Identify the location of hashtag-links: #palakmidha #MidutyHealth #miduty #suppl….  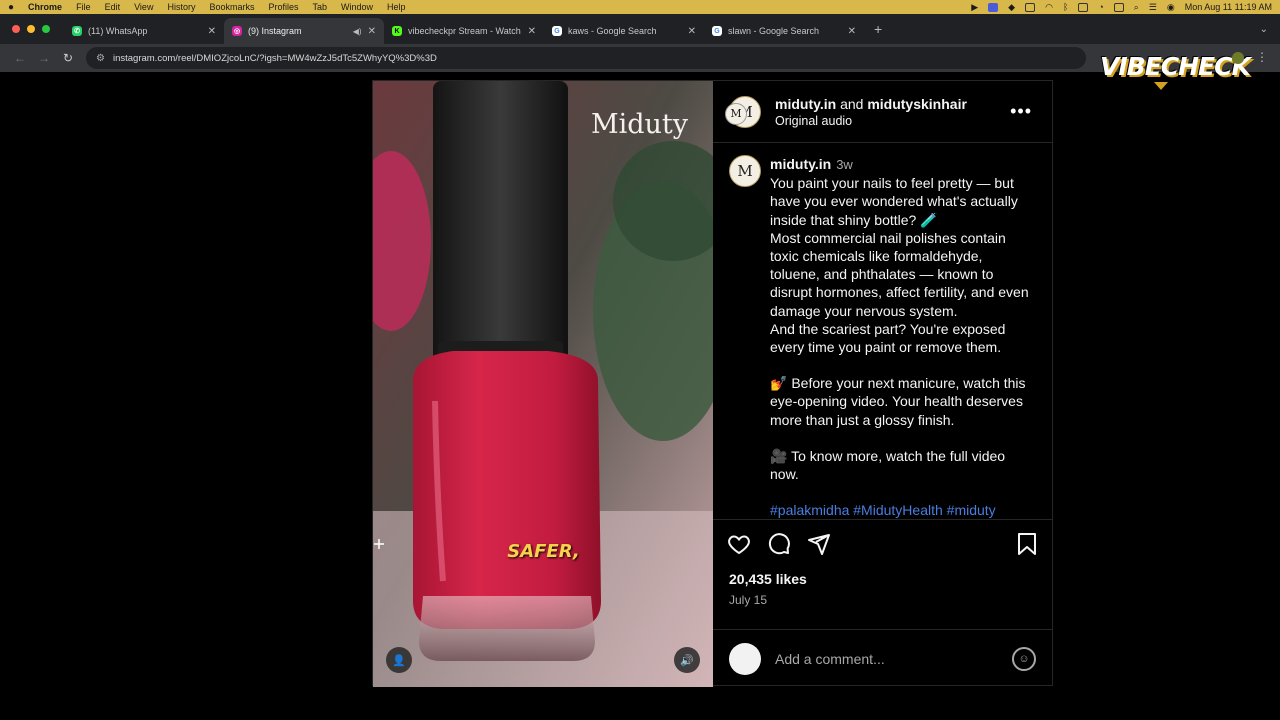
(903, 510).